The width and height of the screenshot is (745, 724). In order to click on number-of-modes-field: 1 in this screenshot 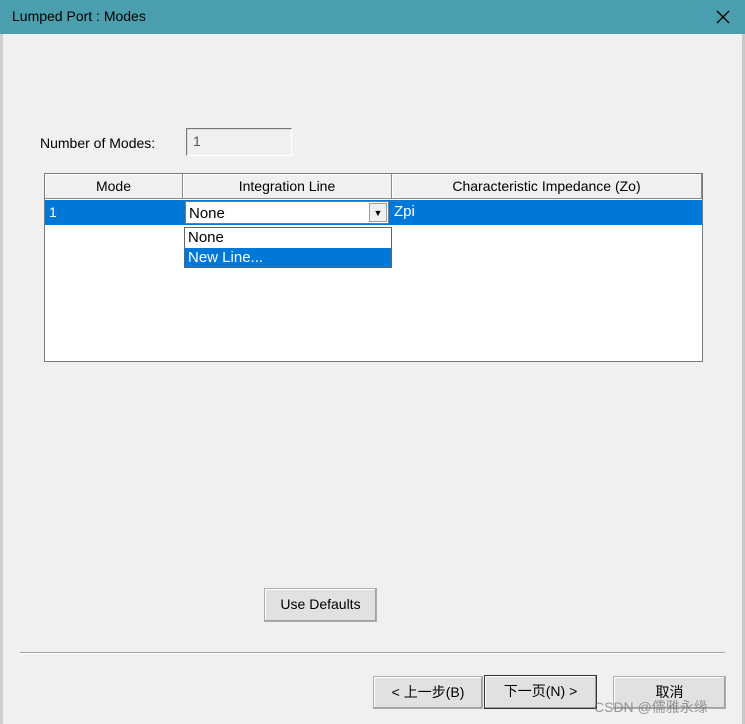, I will do `click(239, 142)`.